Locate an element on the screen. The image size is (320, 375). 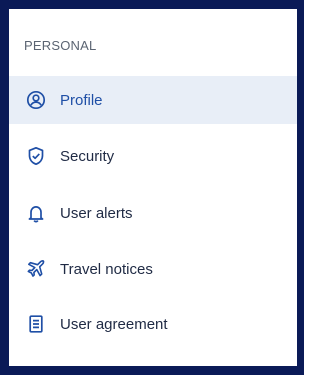
sidebar-item-label: Profile is located at coordinates (81, 100).